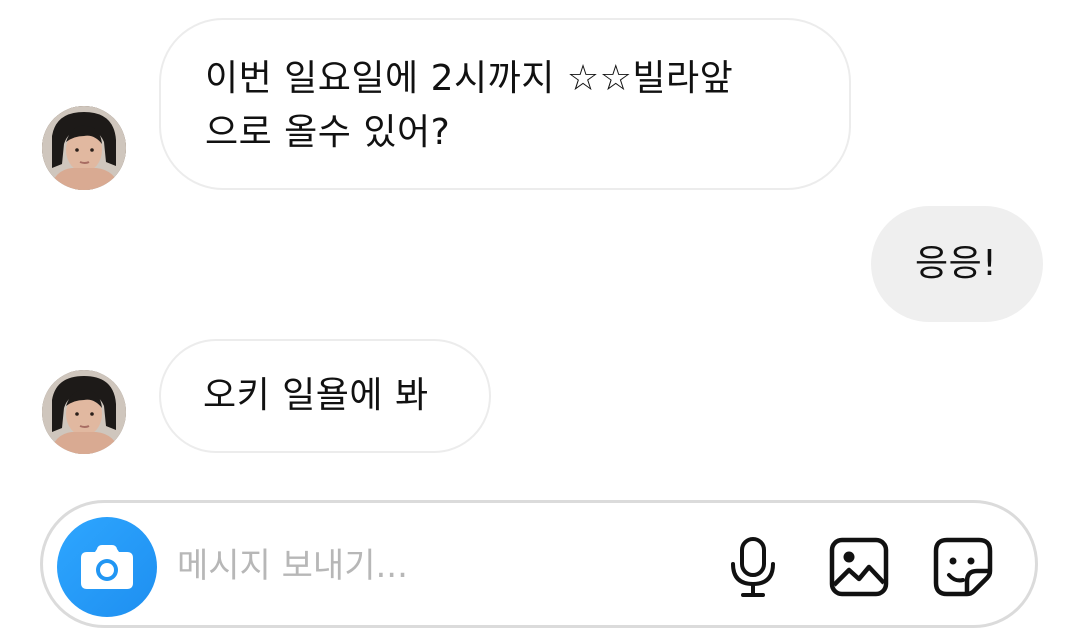 The width and height of the screenshot is (1080, 639). Describe the element at coordinates (328, 132) in the screenshot. I see `message-text-line: 으로 올수 있어?` at that location.